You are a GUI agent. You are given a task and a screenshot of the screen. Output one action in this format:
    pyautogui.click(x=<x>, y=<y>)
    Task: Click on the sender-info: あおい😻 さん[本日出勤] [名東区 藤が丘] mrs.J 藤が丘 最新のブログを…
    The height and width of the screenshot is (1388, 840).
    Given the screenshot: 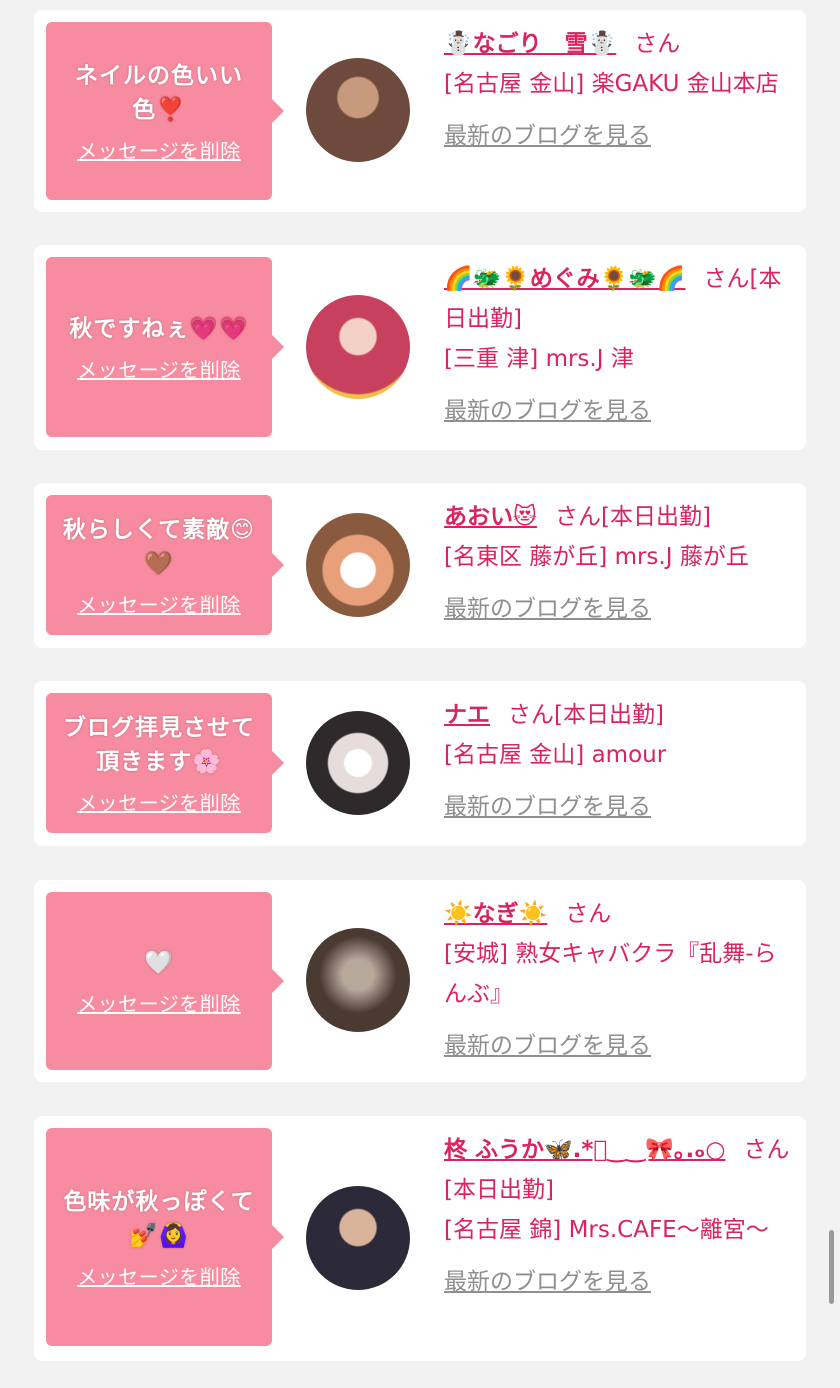 What is the action you would take?
    pyautogui.click(x=619, y=563)
    